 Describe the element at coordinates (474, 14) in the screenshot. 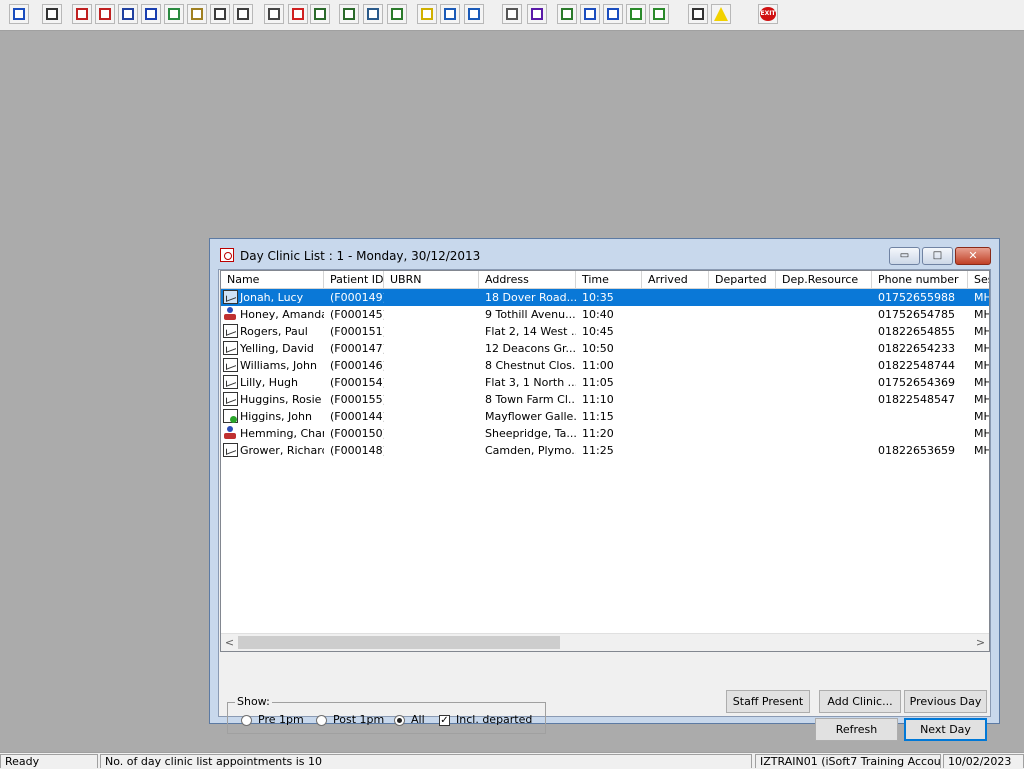

I see `person-car-button` at that location.